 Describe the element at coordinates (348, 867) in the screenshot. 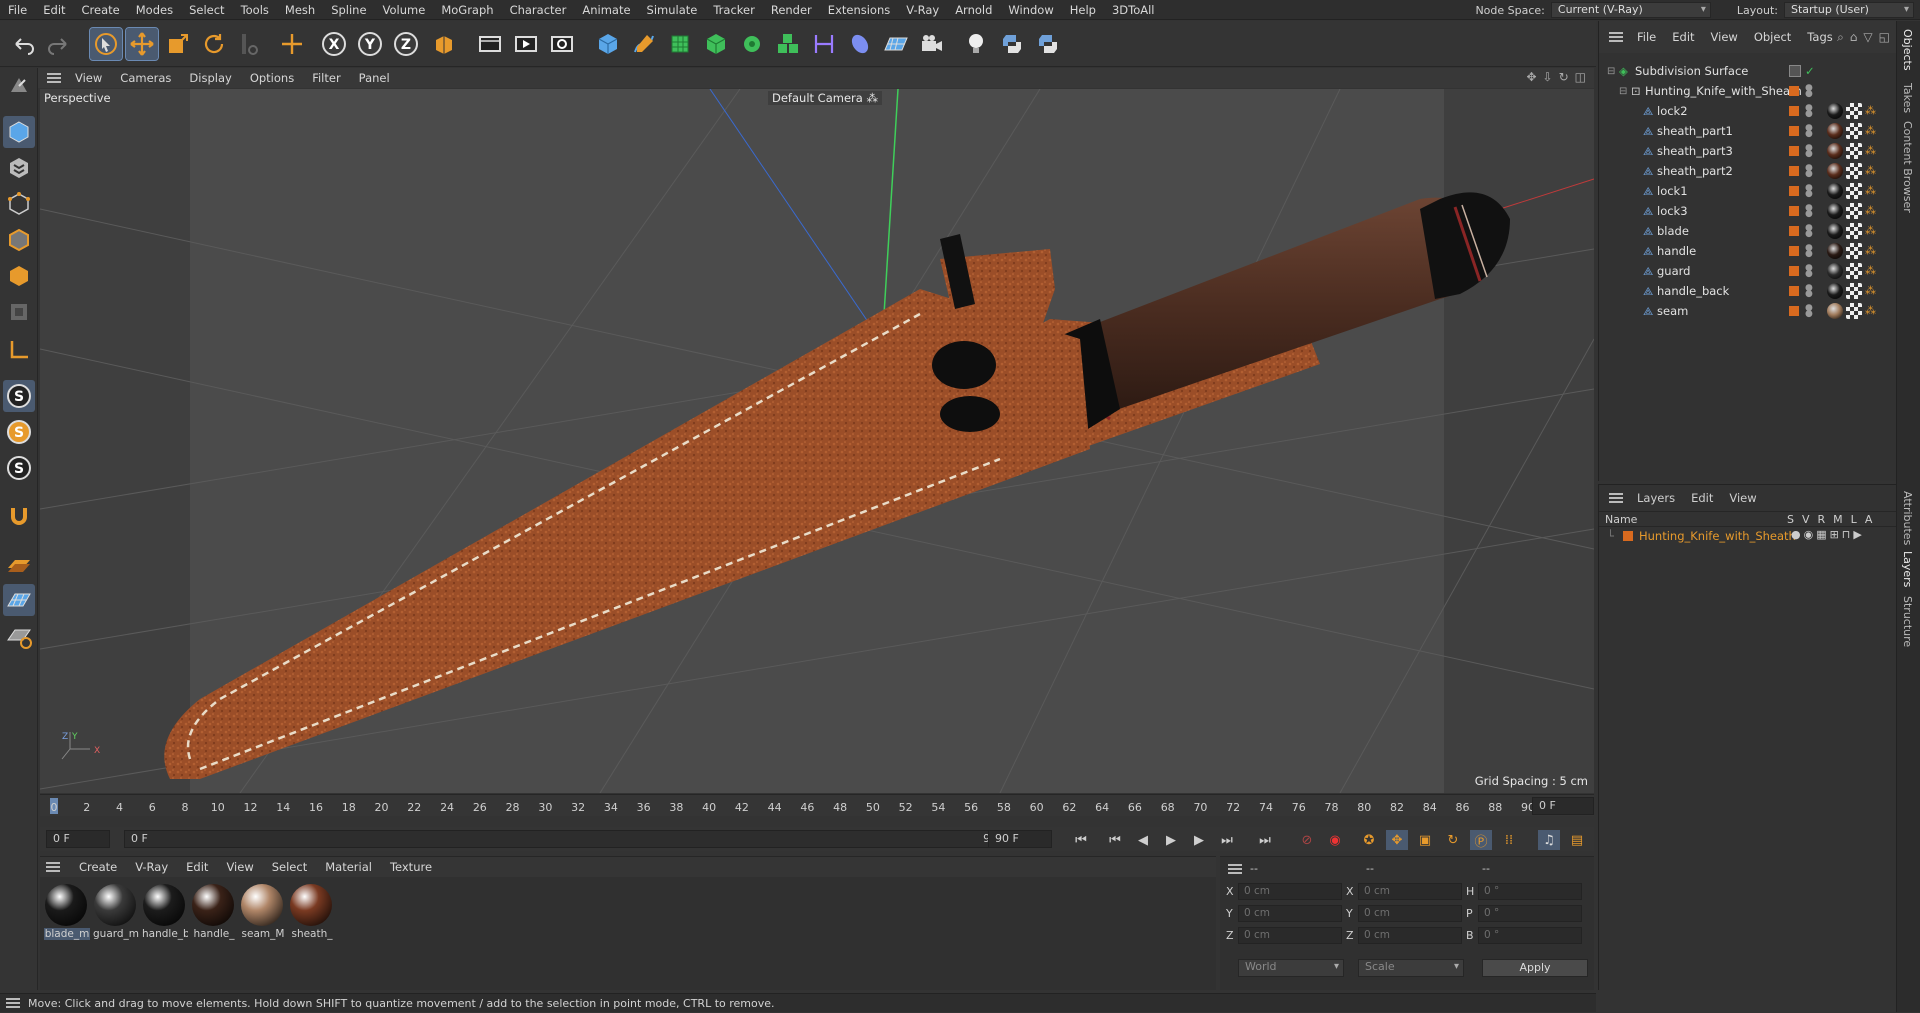

I see `material-menu-material: Material` at that location.